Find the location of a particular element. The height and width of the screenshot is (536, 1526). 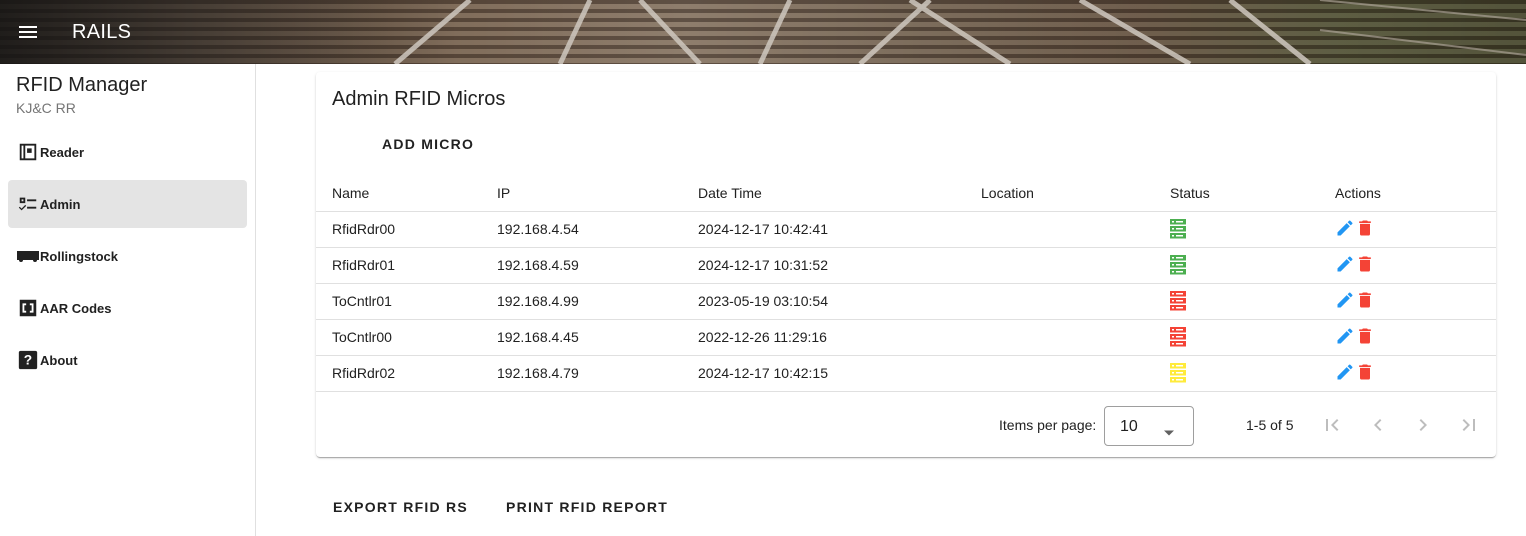

cell-name: RfidRdr01 is located at coordinates (406, 265).